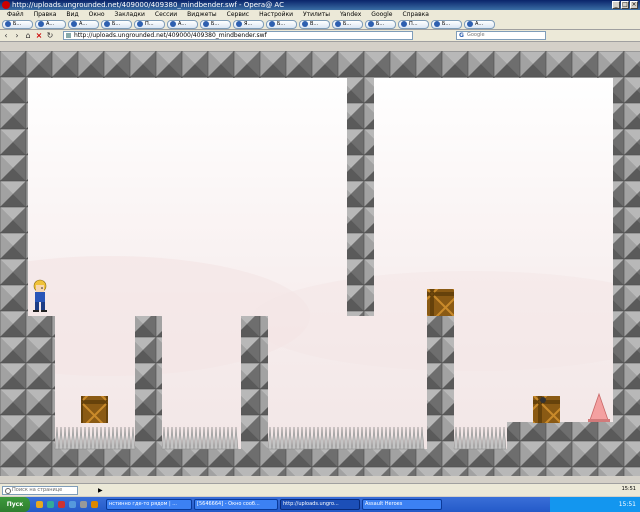 This screenshot has height=512, width=640. What do you see at coordinates (6, 35) in the screenshot?
I see `back-arrow-icon: ‹` at bounding box center [6, 35].